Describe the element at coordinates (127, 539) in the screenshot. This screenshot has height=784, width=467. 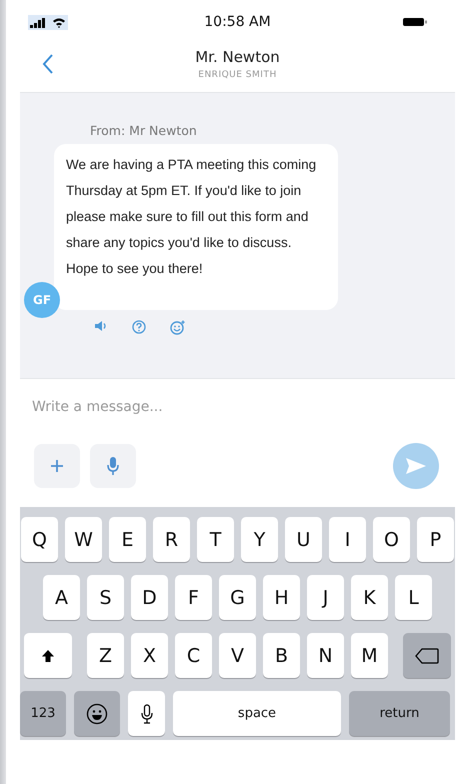
I see `keyboard-key: E` at that location.